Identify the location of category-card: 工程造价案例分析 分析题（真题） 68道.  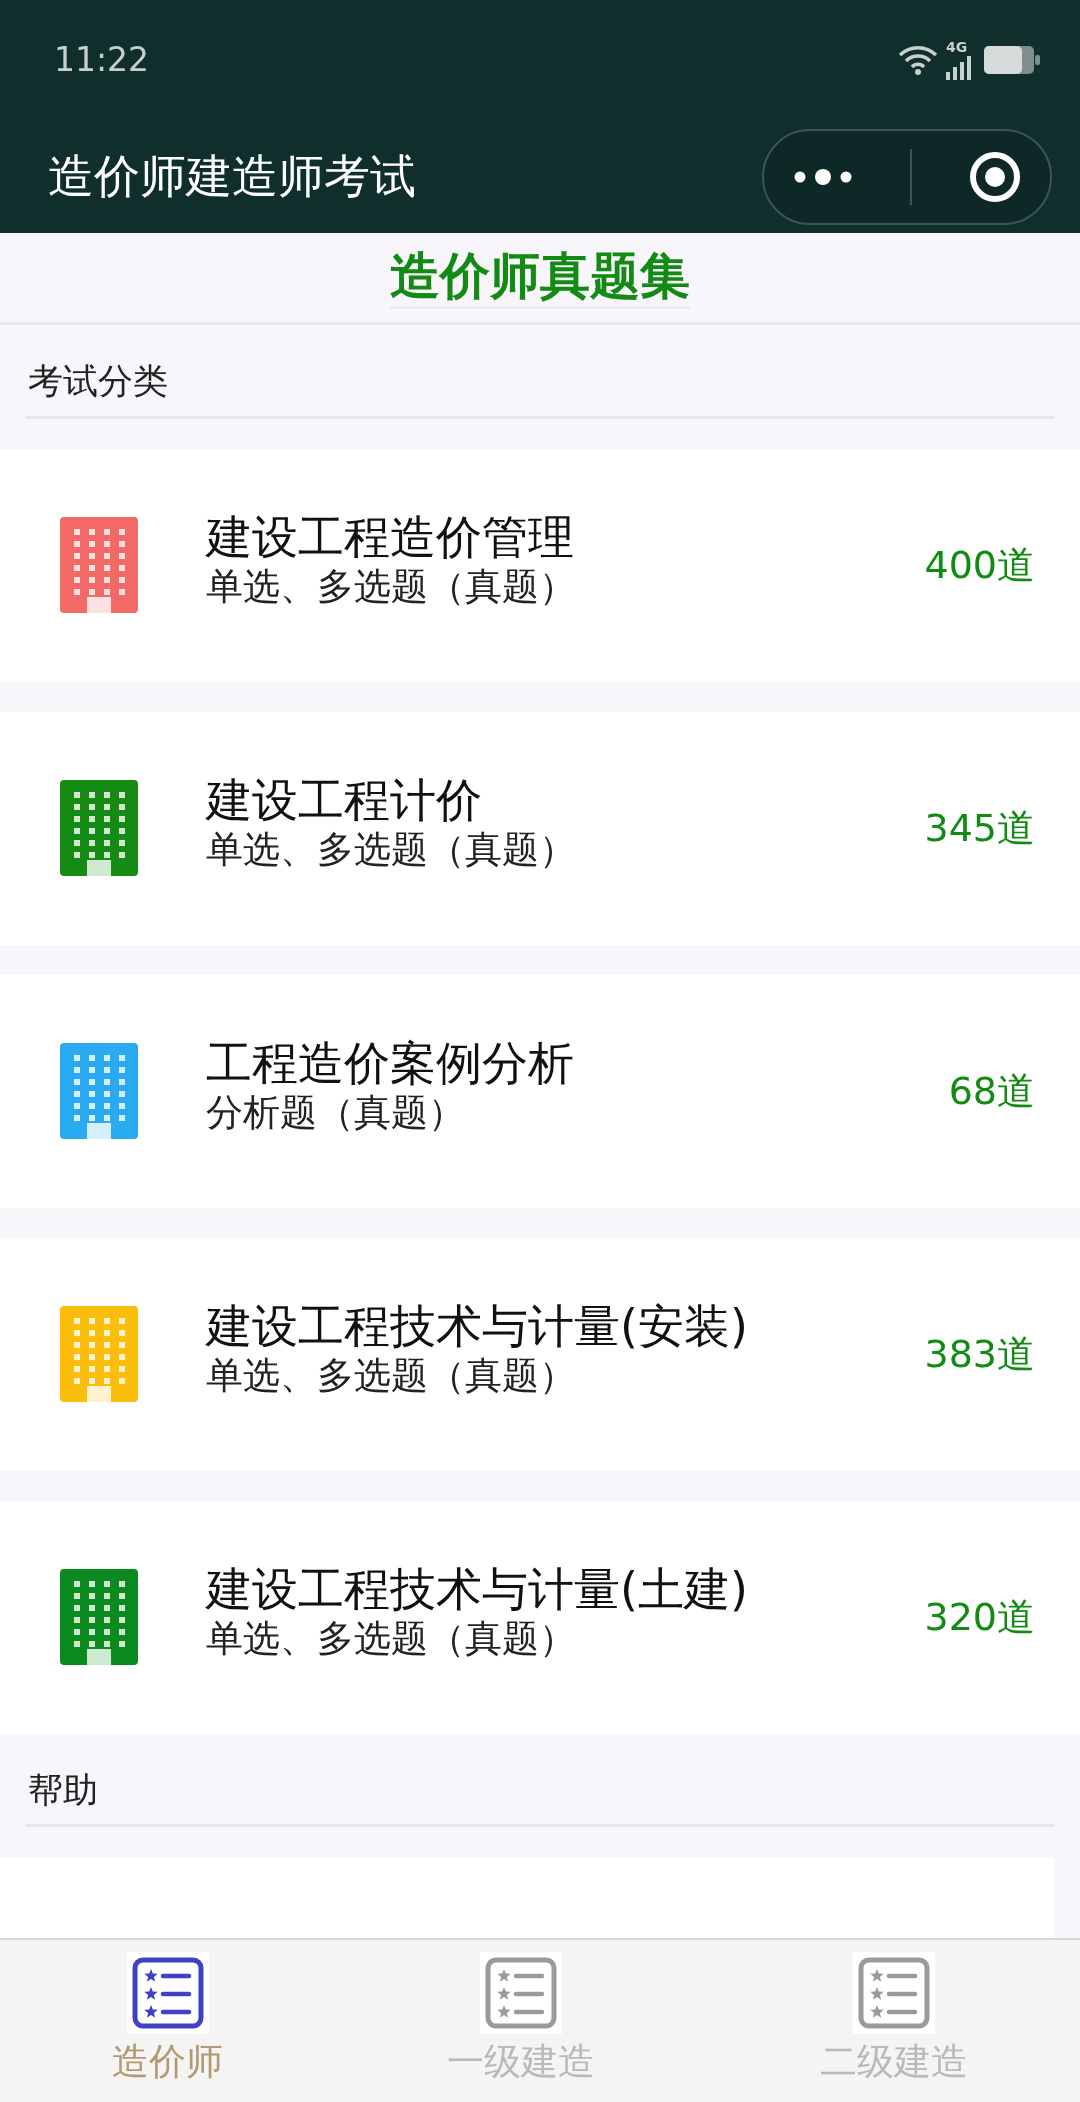
(540, 1091).